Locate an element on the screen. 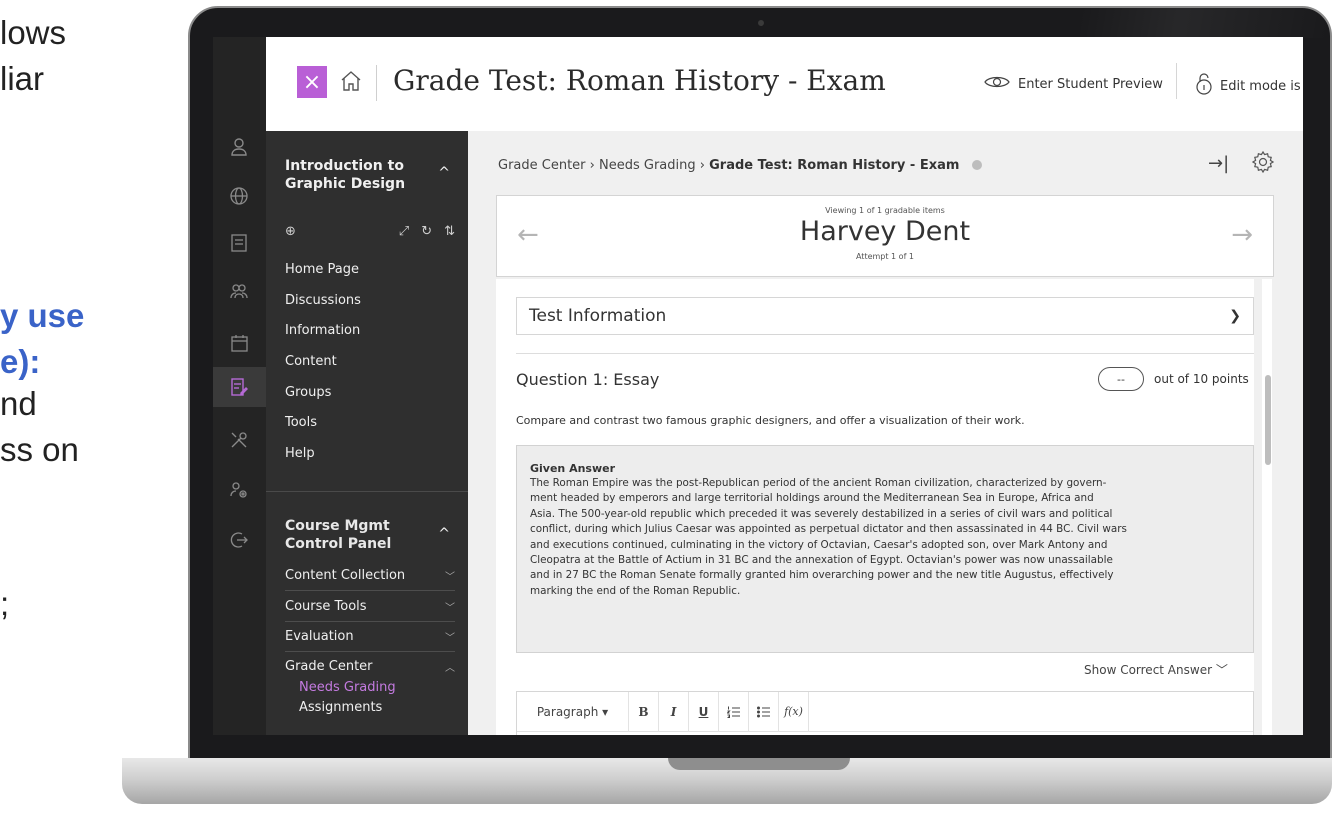  edit-mode-label: Edit mode is is located at coordinates (1260, 86).